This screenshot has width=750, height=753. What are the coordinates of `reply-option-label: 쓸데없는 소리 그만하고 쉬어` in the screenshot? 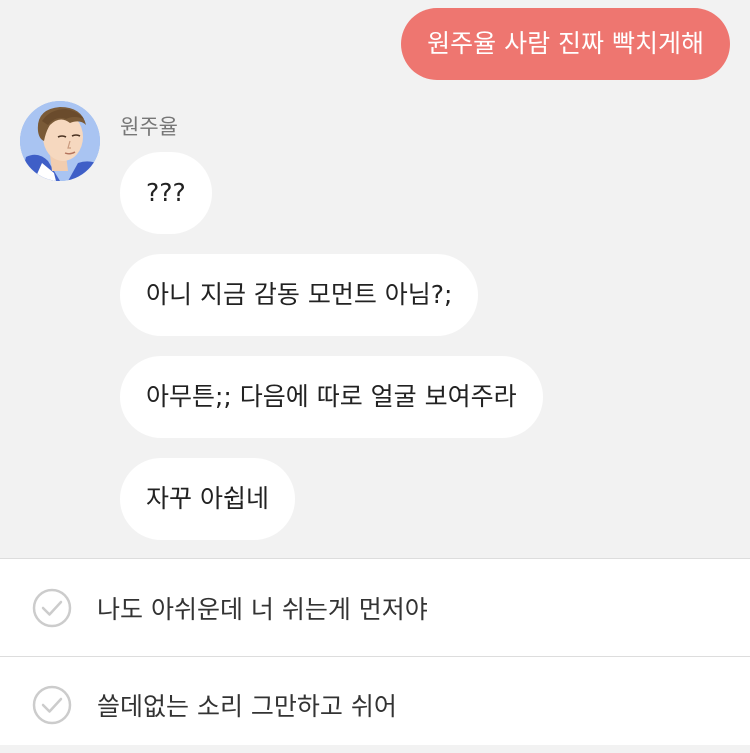 It's located at (247, 706).